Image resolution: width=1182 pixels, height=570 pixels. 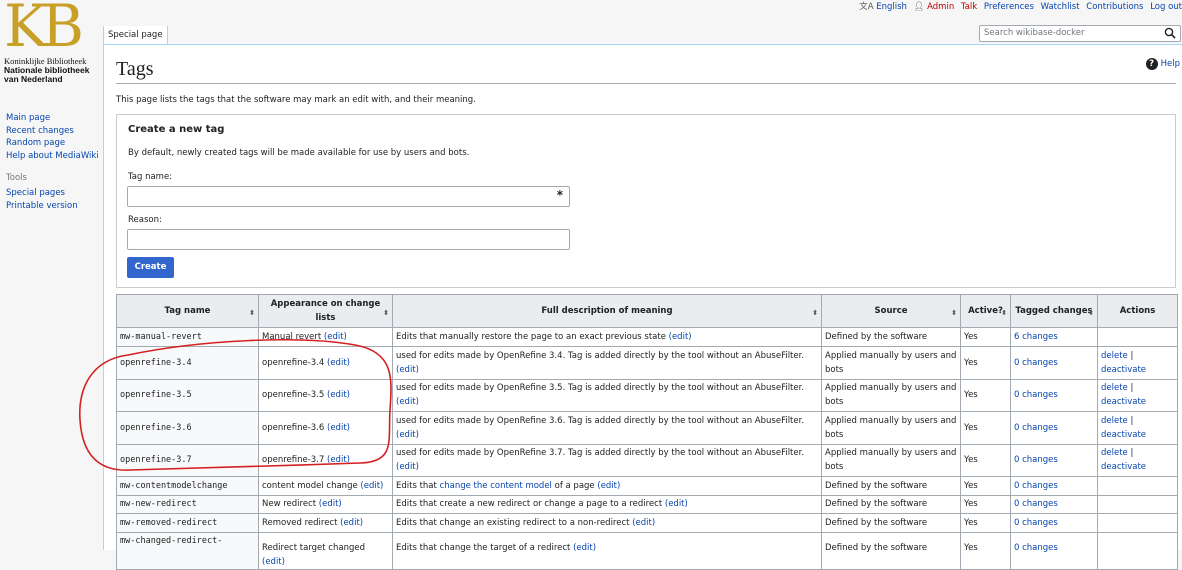 I want to click on header-label: Appearance on change lists, so click(x=325, y=311).